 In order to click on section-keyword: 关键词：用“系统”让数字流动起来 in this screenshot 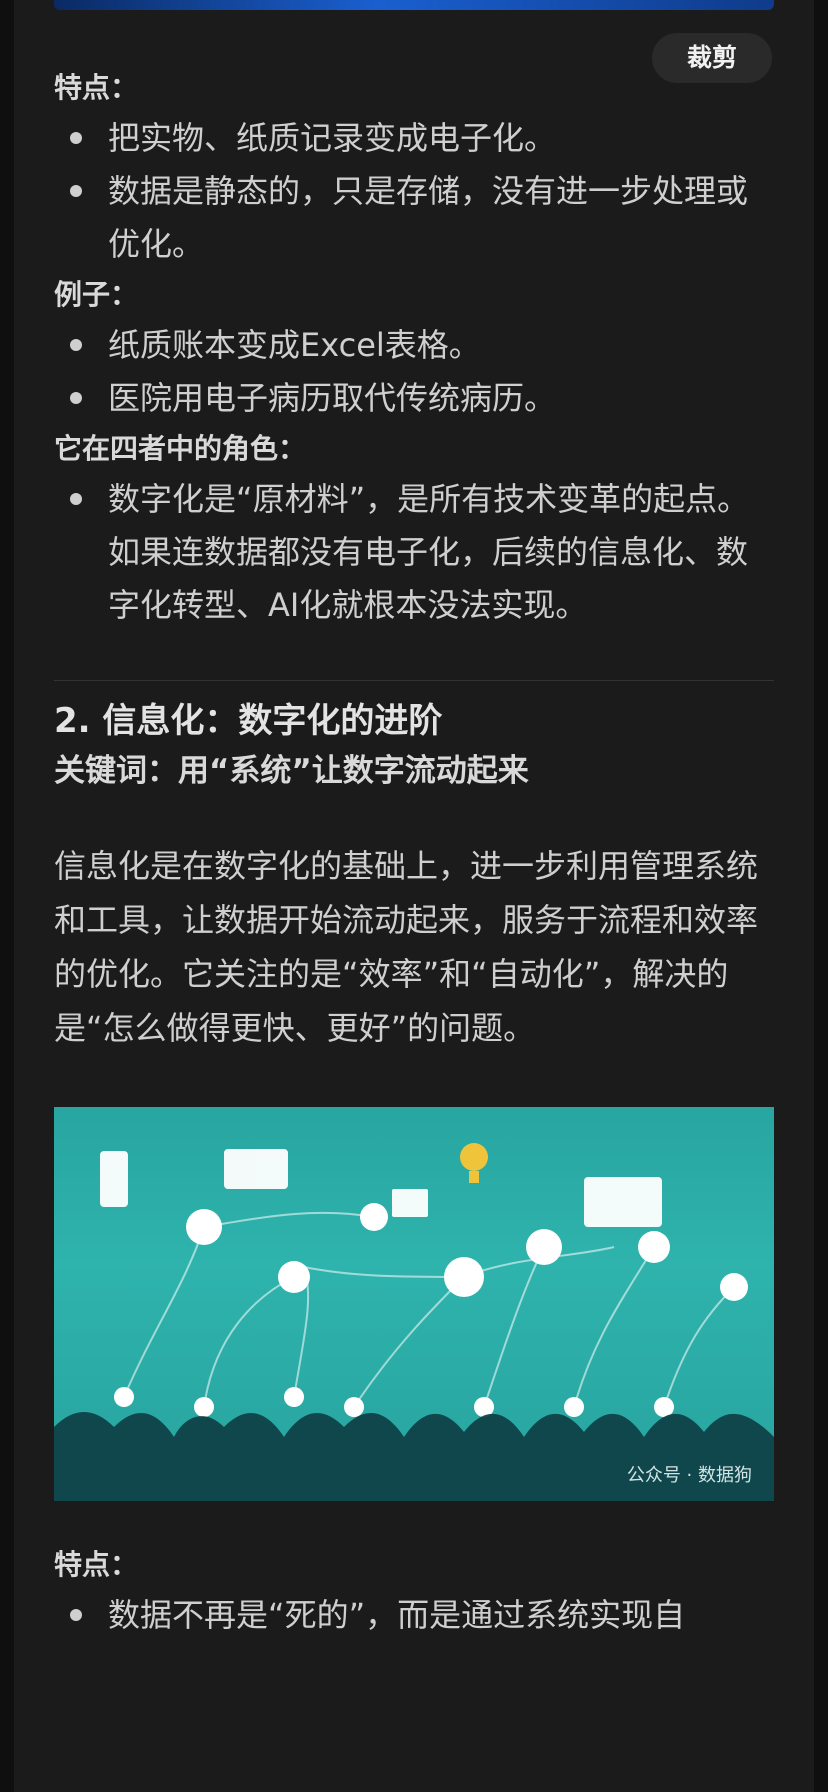, I will do `click(291, 771)`.